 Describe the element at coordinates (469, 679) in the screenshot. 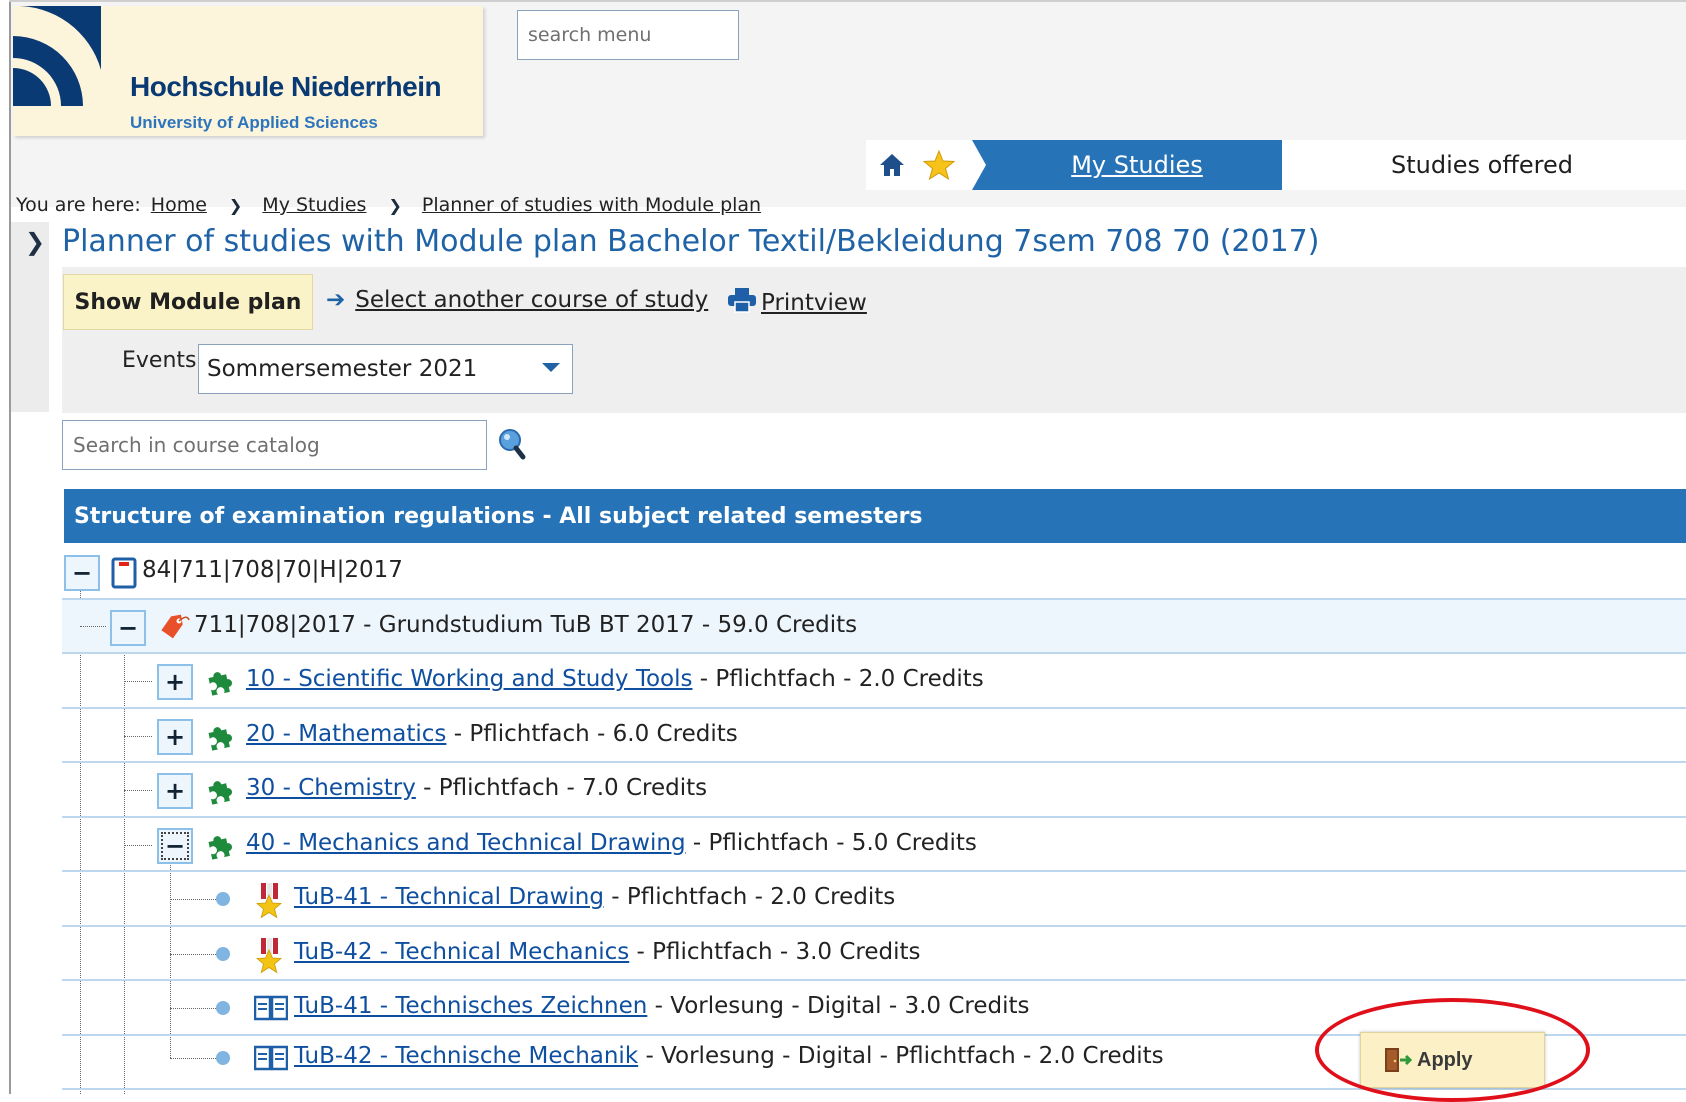

I see `module-link: 10 - Scientific Working and Study Tools` at that location.